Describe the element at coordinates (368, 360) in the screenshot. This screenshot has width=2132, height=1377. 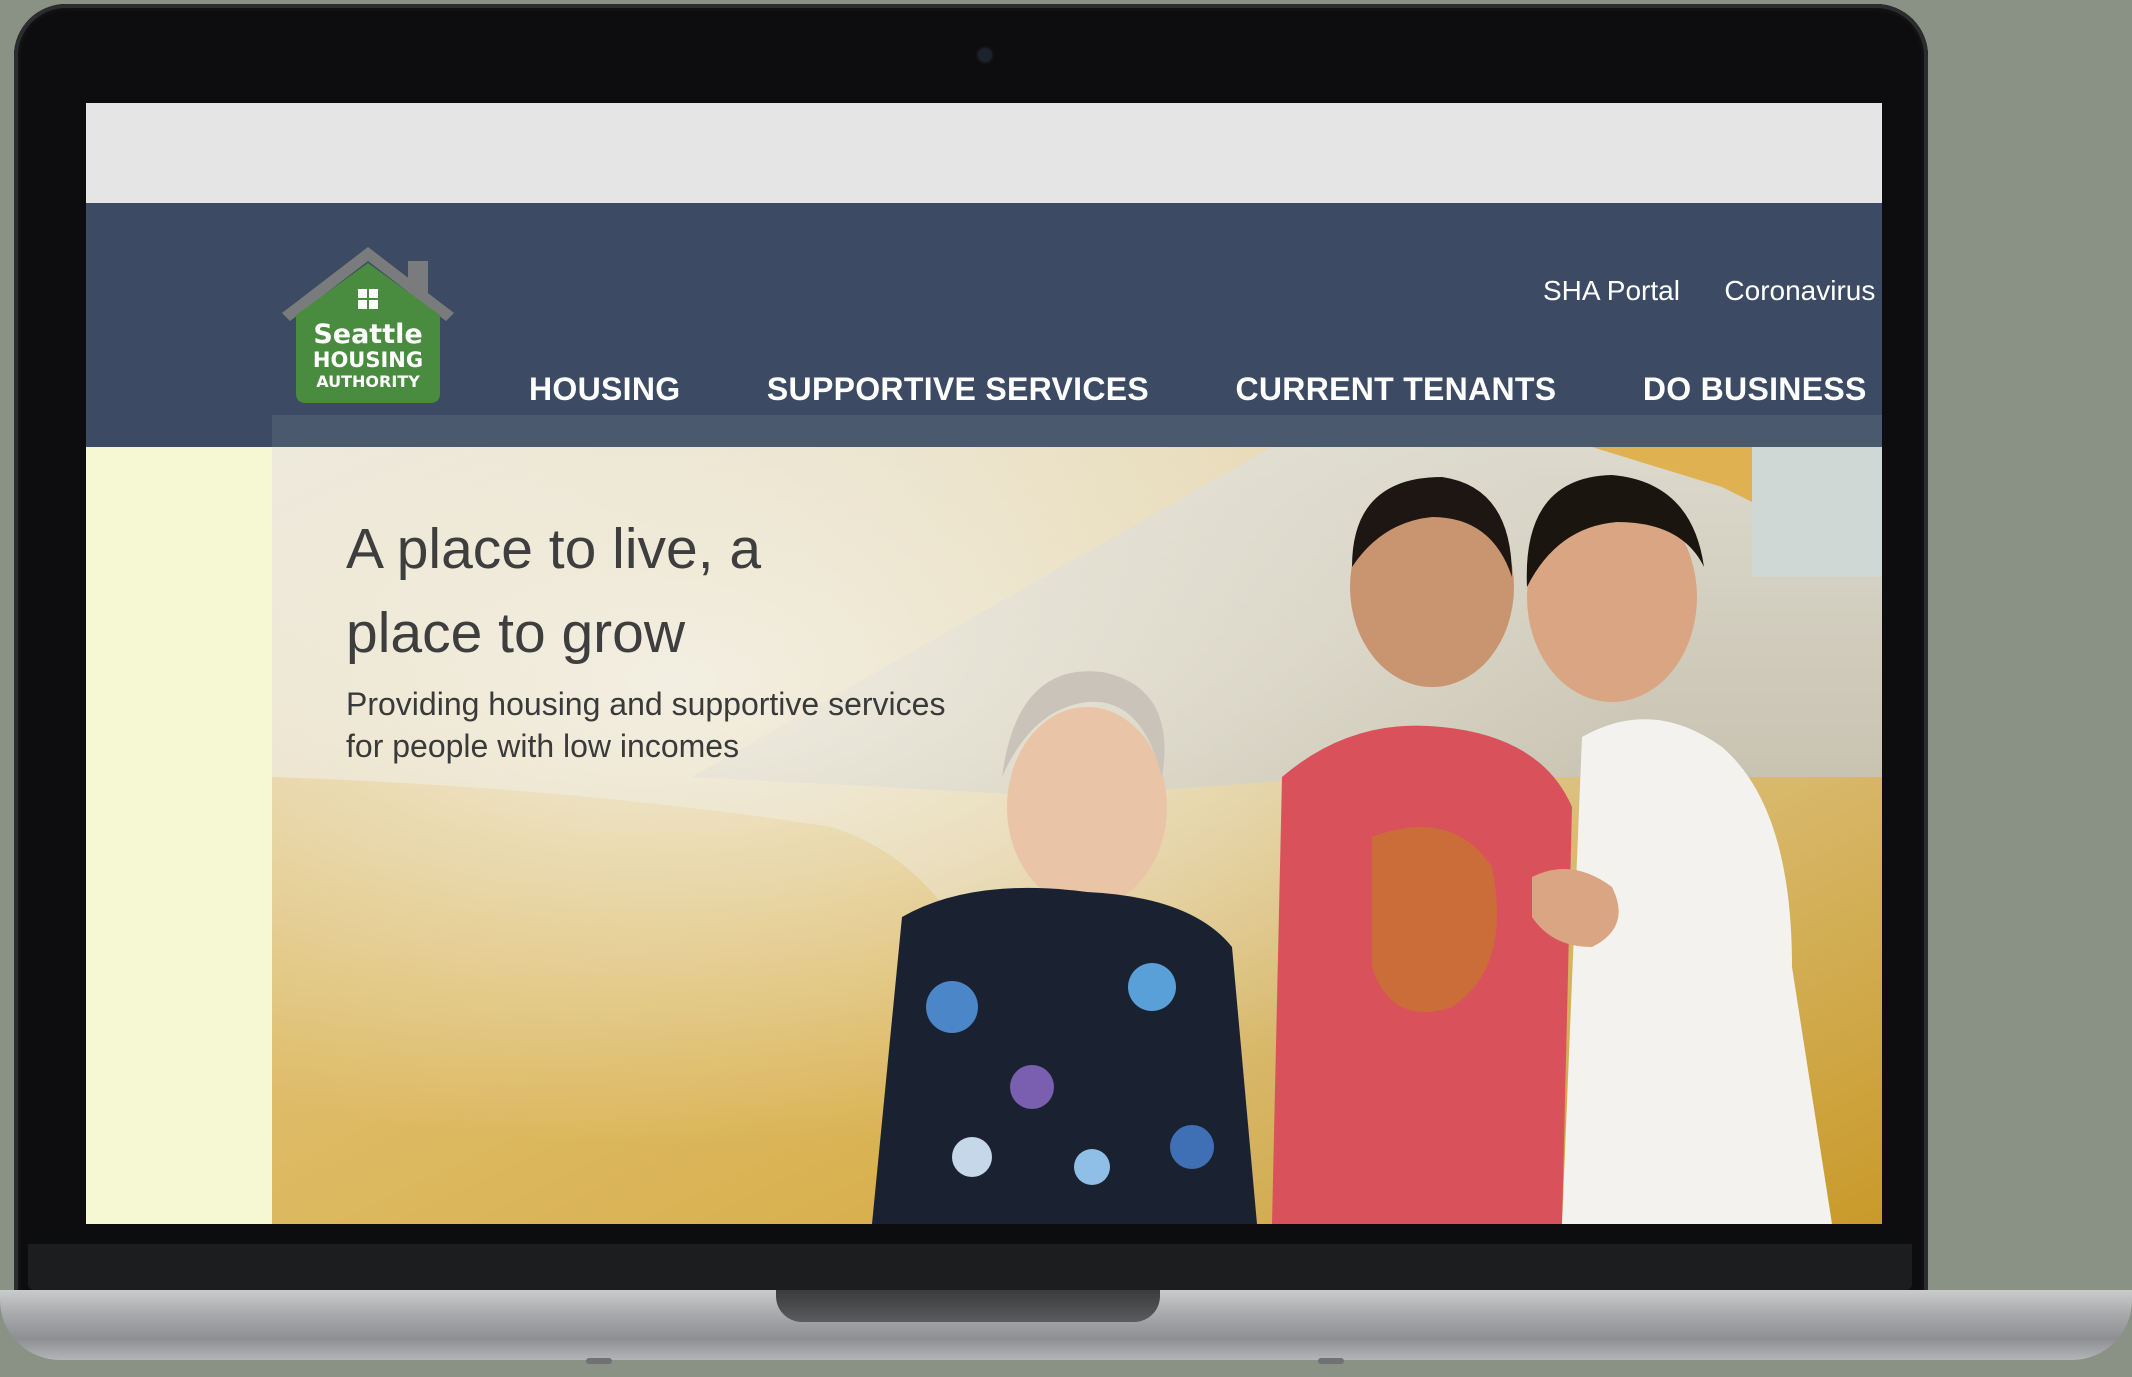
I see `logo-line2: HOUSING` at that location.